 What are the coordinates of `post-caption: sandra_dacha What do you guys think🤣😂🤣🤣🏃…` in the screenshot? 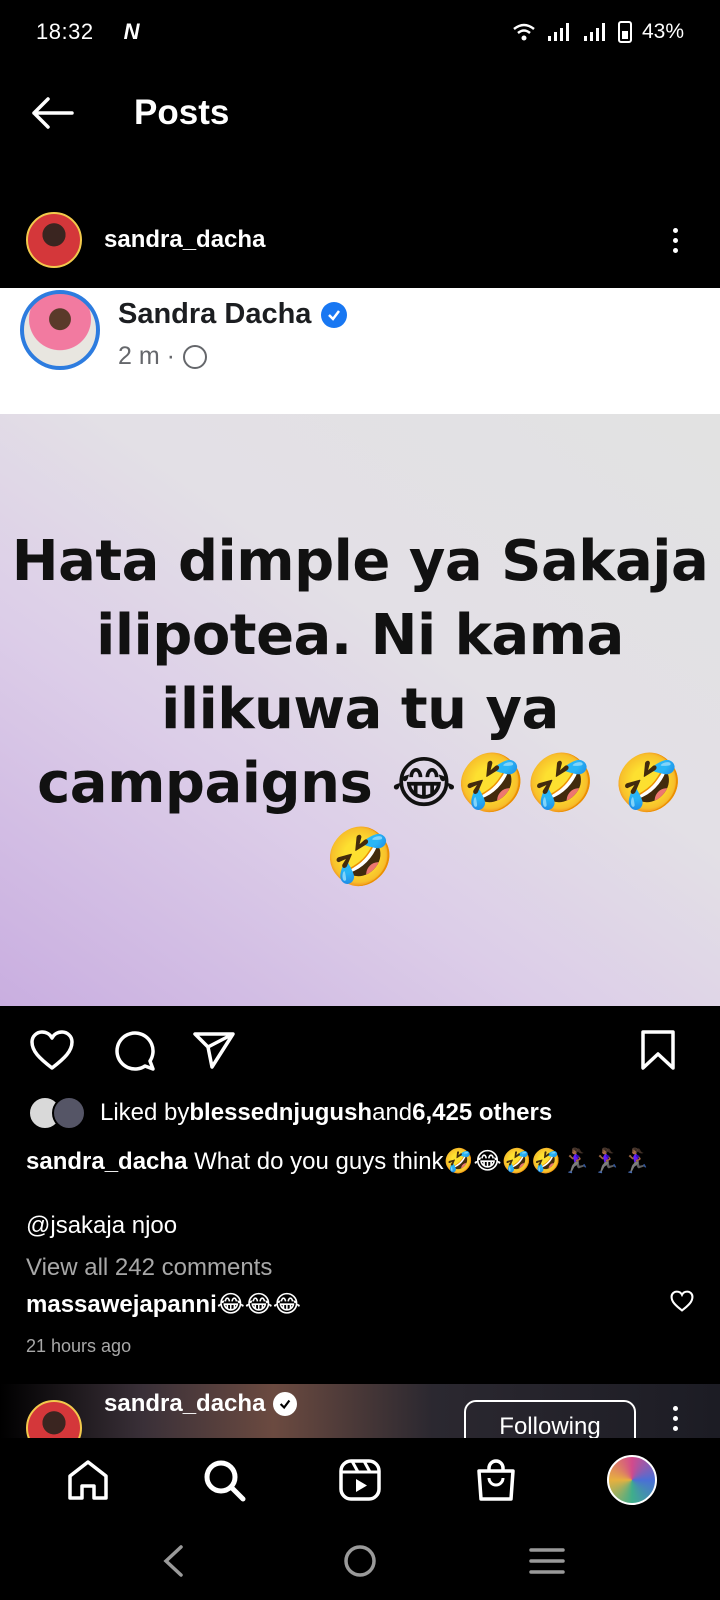 It's located at (366, 1162).